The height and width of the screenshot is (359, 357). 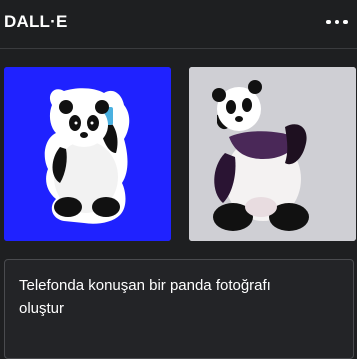 I want to click on app-title: DALL·E, so click(x=36, y=21).